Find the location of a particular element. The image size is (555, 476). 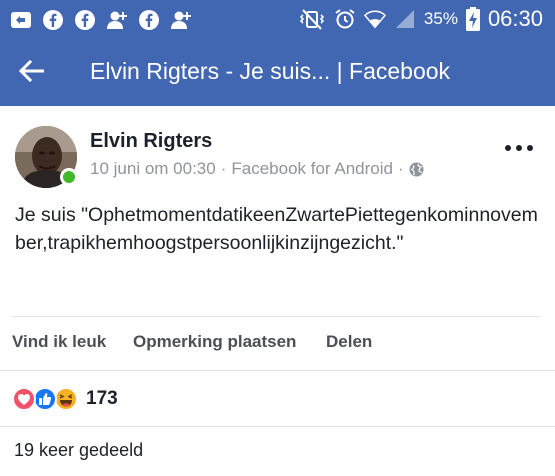

reactions-summary: 173 is located at coordinates (65, 399).